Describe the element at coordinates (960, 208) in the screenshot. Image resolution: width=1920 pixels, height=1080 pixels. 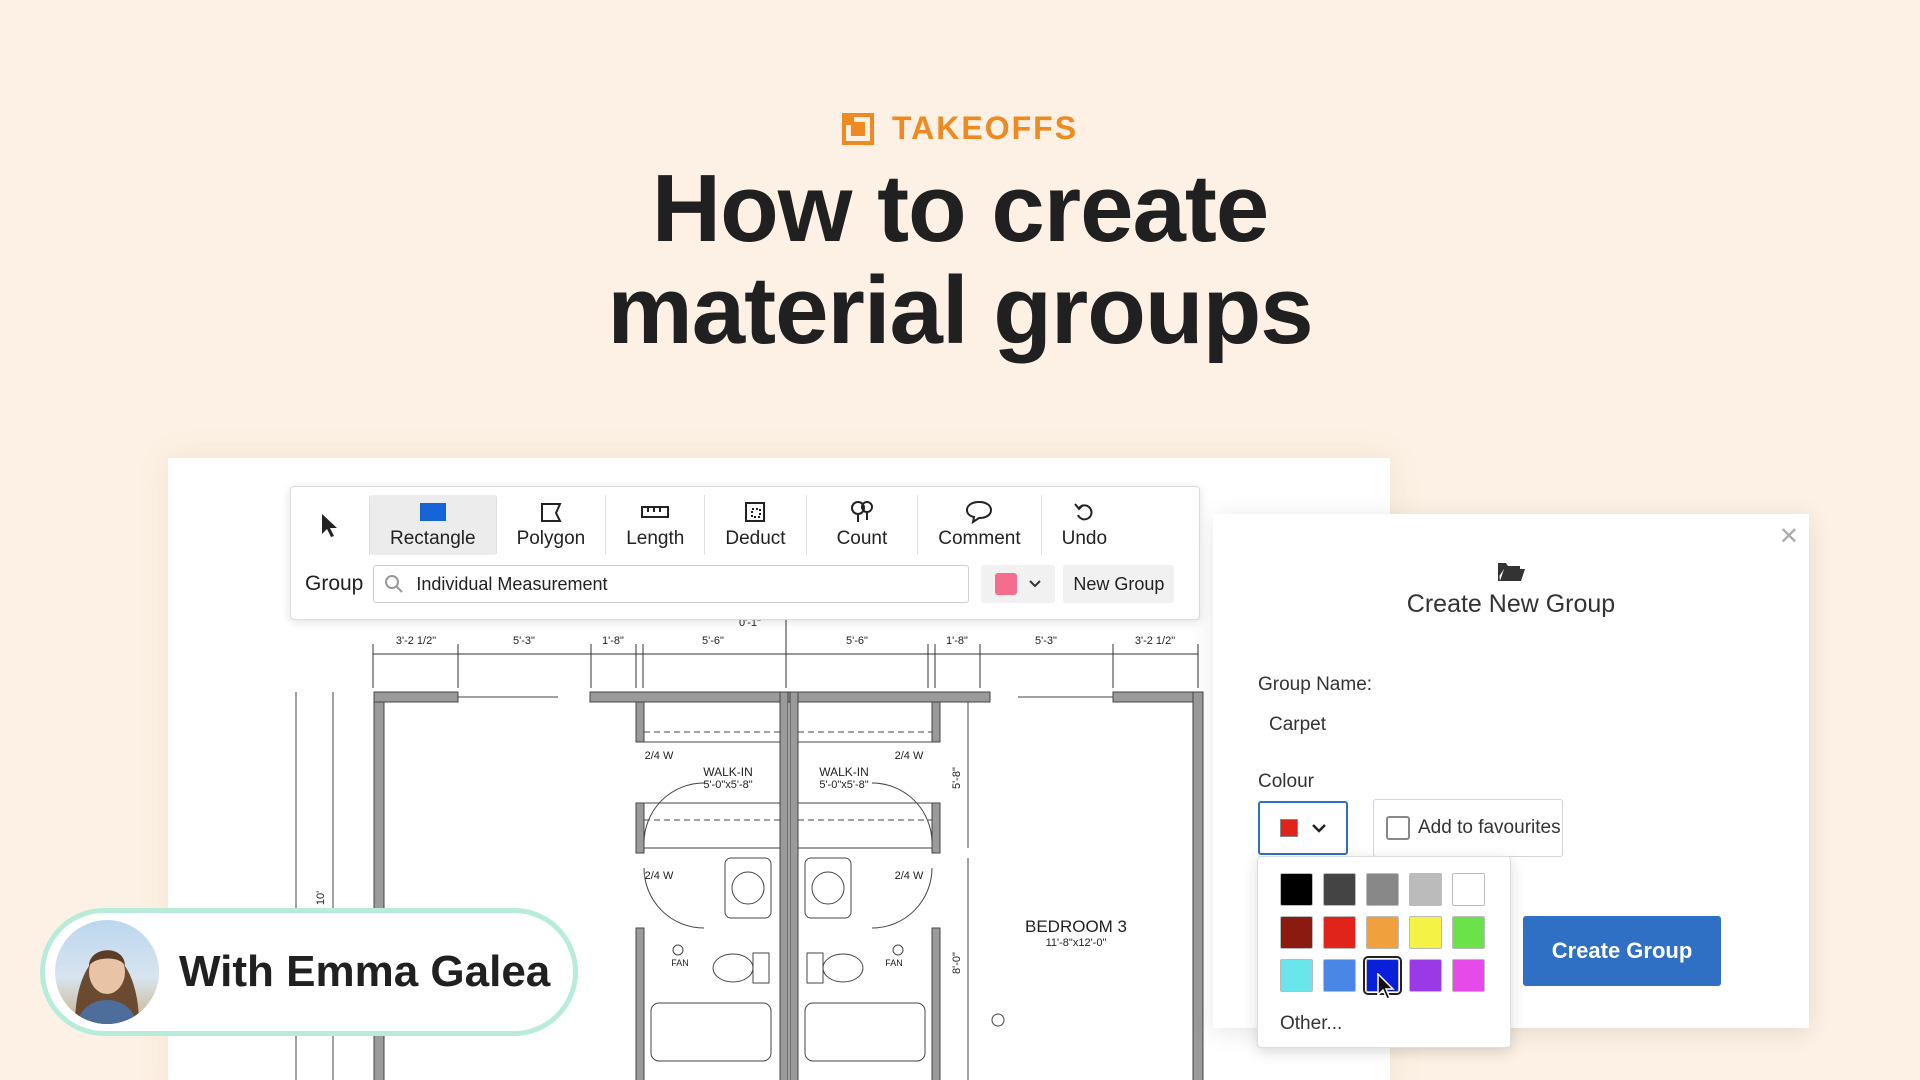
I see `title-line-1: How to create` at that location.